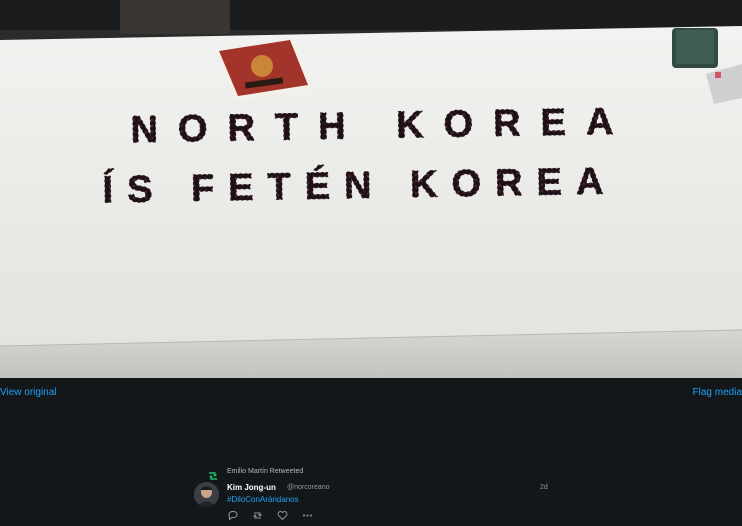  I want to click on flag-media-link: Flag media, so click(717, 392).